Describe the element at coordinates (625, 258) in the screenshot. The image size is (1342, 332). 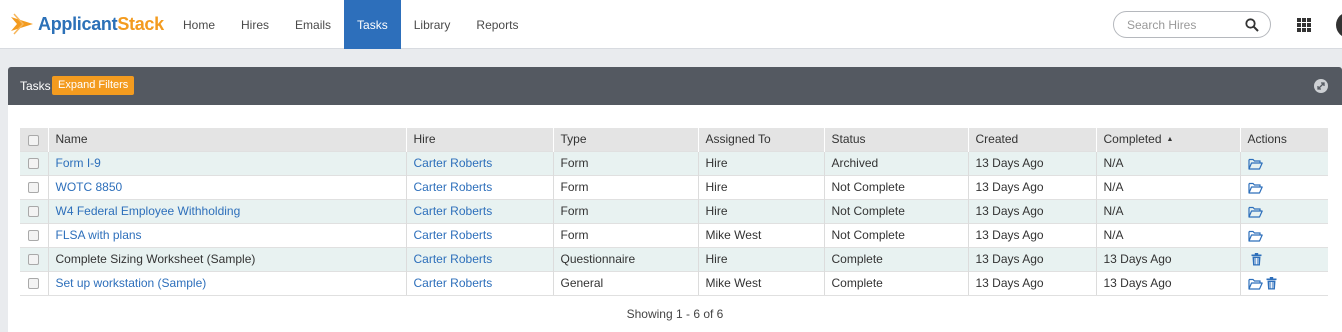
I see `type-cell: Questionnaire` at that location.